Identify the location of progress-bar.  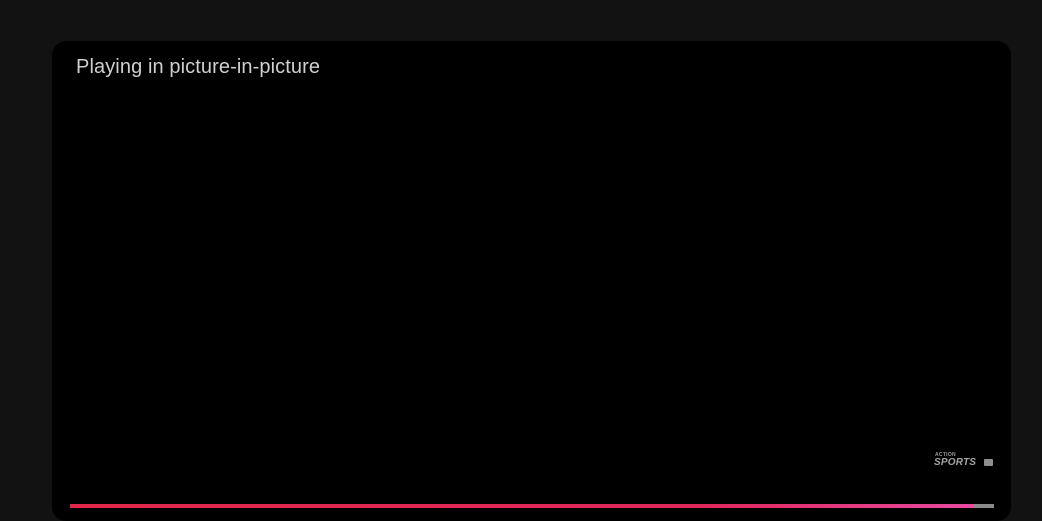
(532, 506).